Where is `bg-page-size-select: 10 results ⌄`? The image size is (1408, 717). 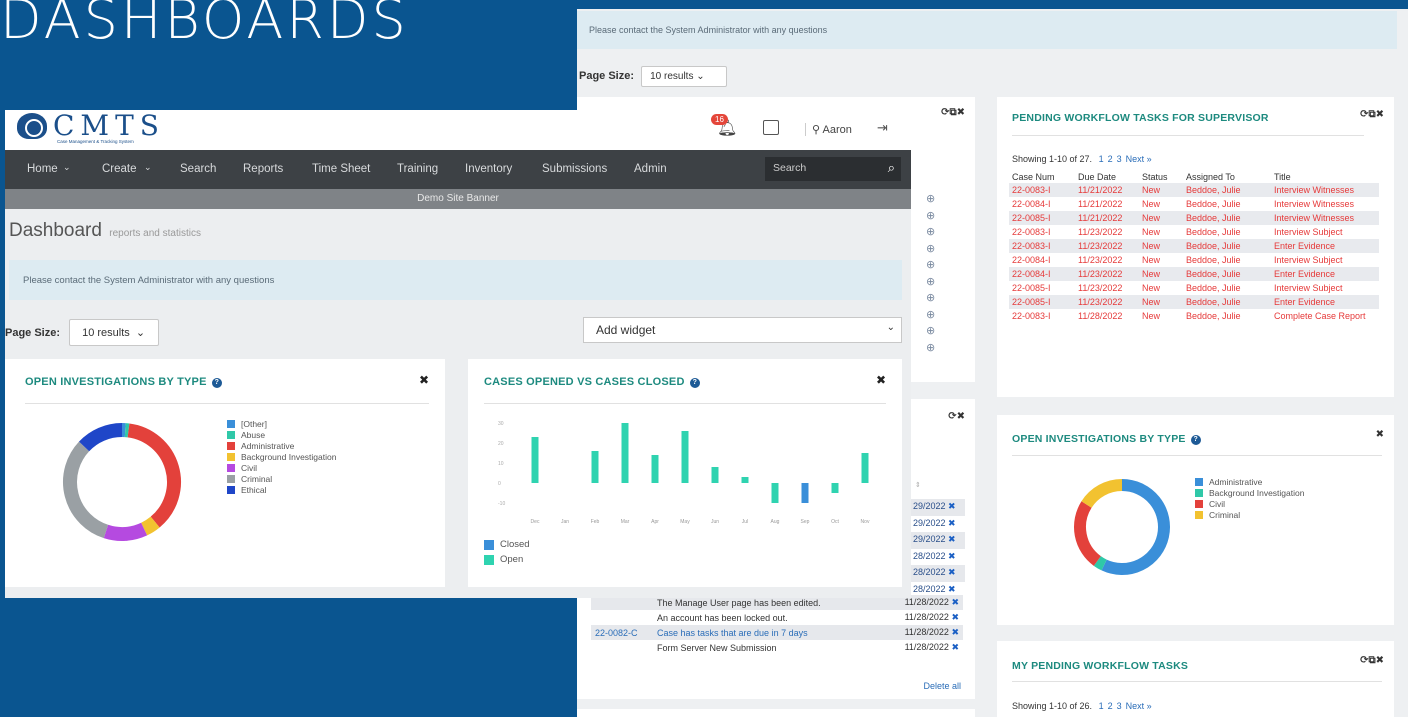 bg-page-size-select: 10 results ⌄ is located at coordinates (684, 76).